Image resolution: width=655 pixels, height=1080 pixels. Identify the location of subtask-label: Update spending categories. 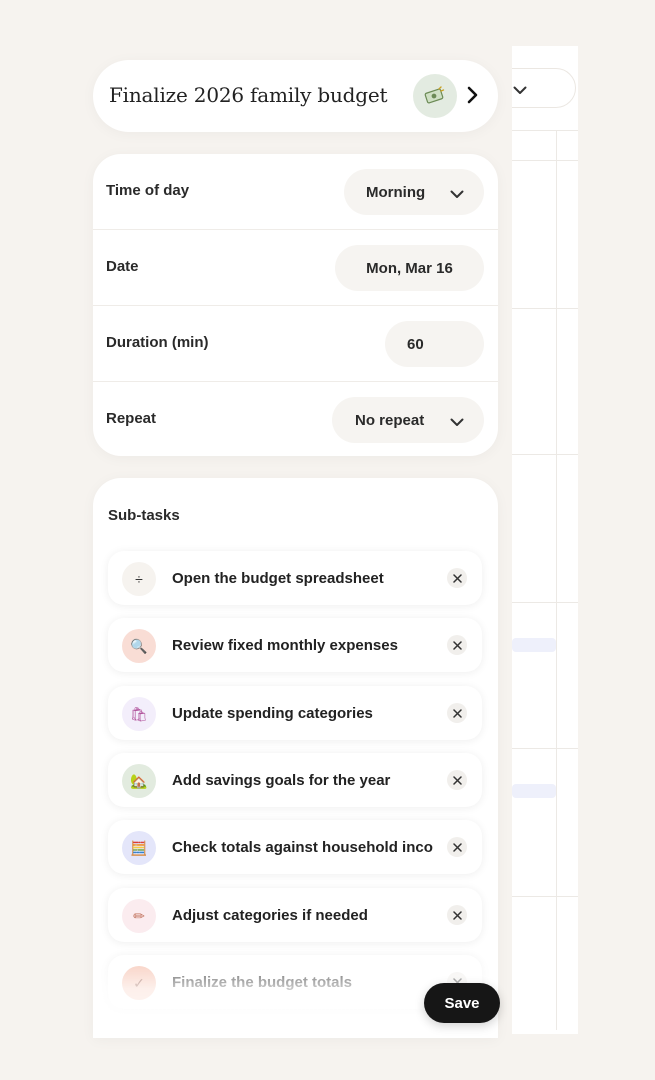
(305, 713).